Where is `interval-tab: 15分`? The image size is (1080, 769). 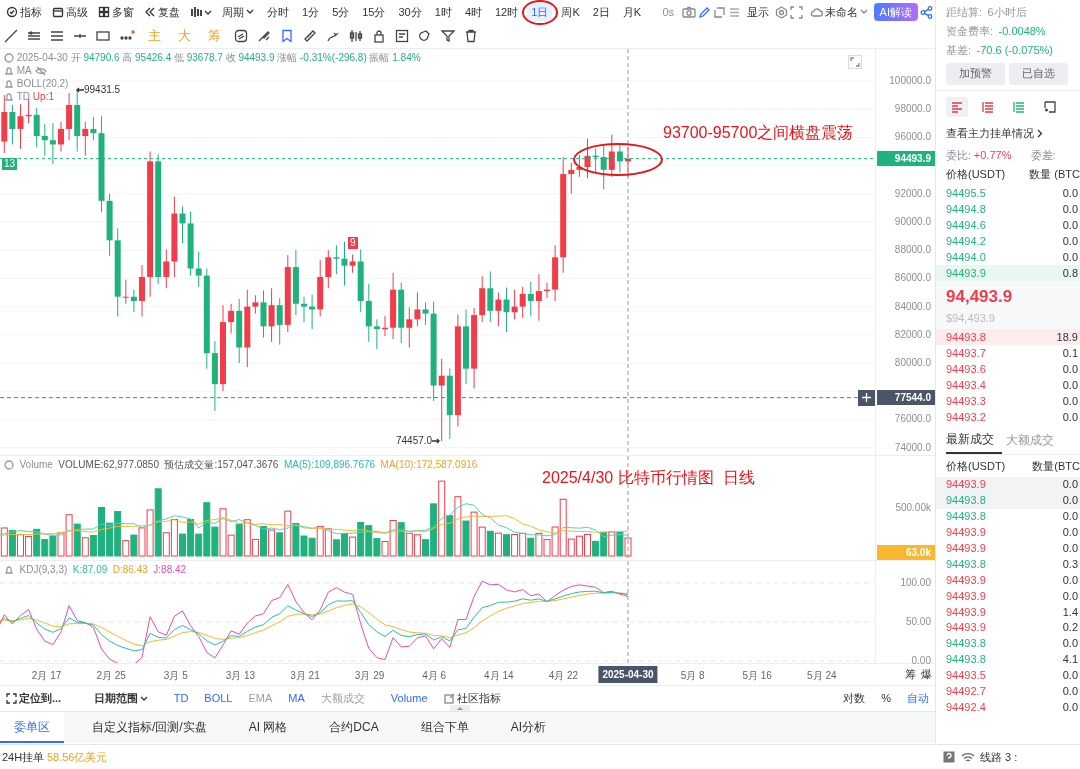 interval-tab: 15分 is located at coordinates (374, 12).